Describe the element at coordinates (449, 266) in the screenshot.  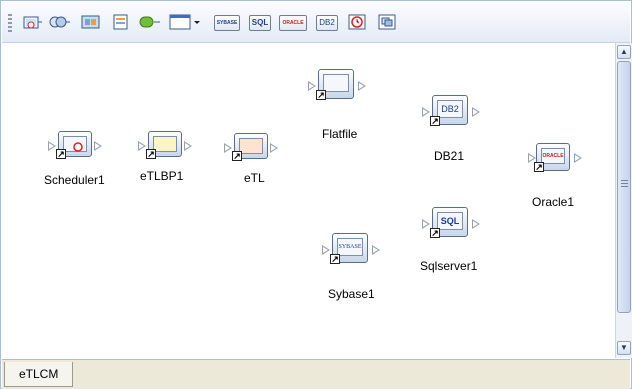
I see `node-label: Sqlserver1` at that location.